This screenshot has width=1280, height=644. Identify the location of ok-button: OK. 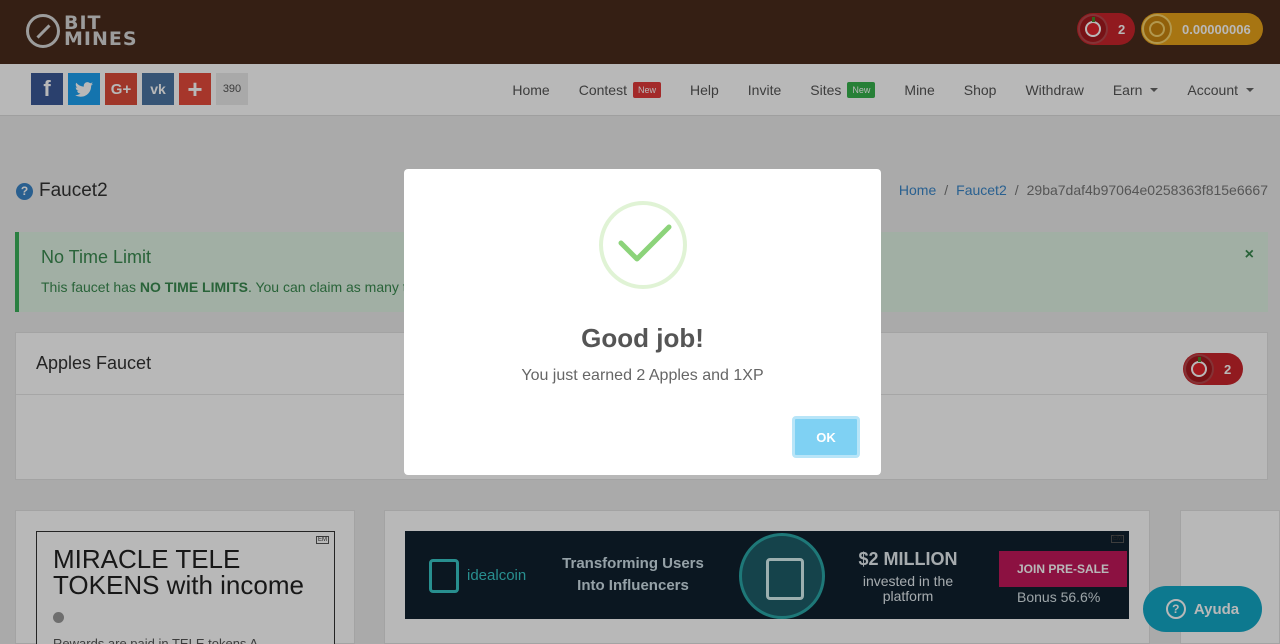
(826, 437).